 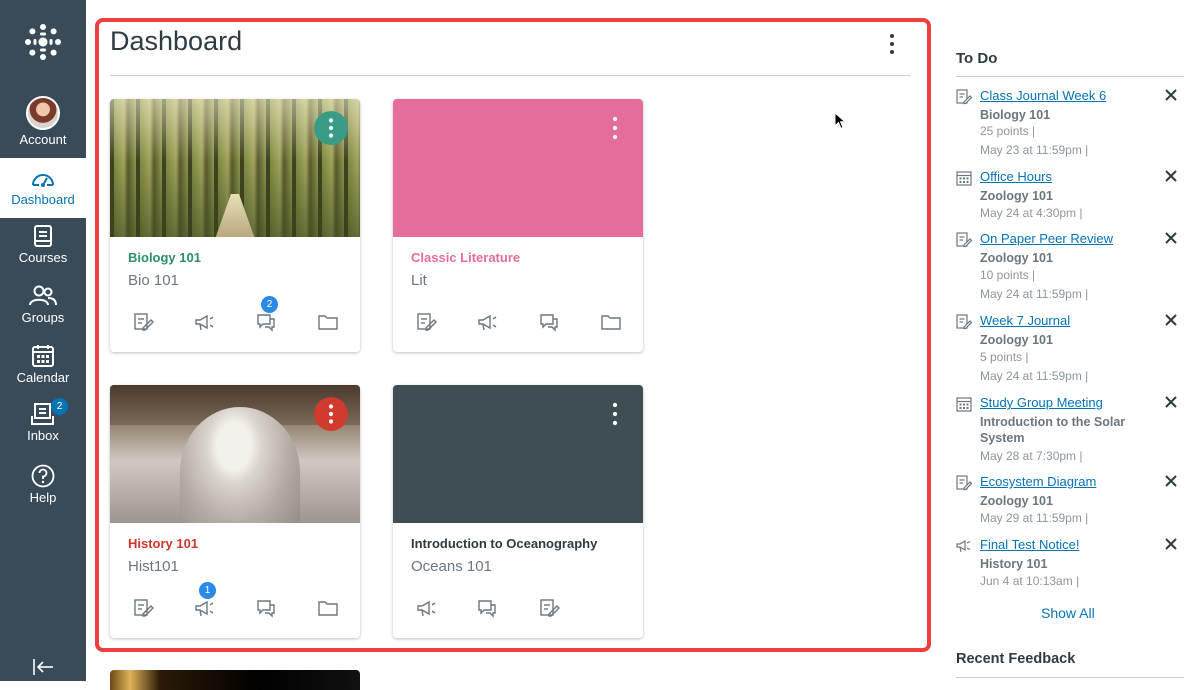 What do you see at coordinates (43, 669) in the screenshot?
I see `collapse-nav-button` at bounding box center [43, 669].